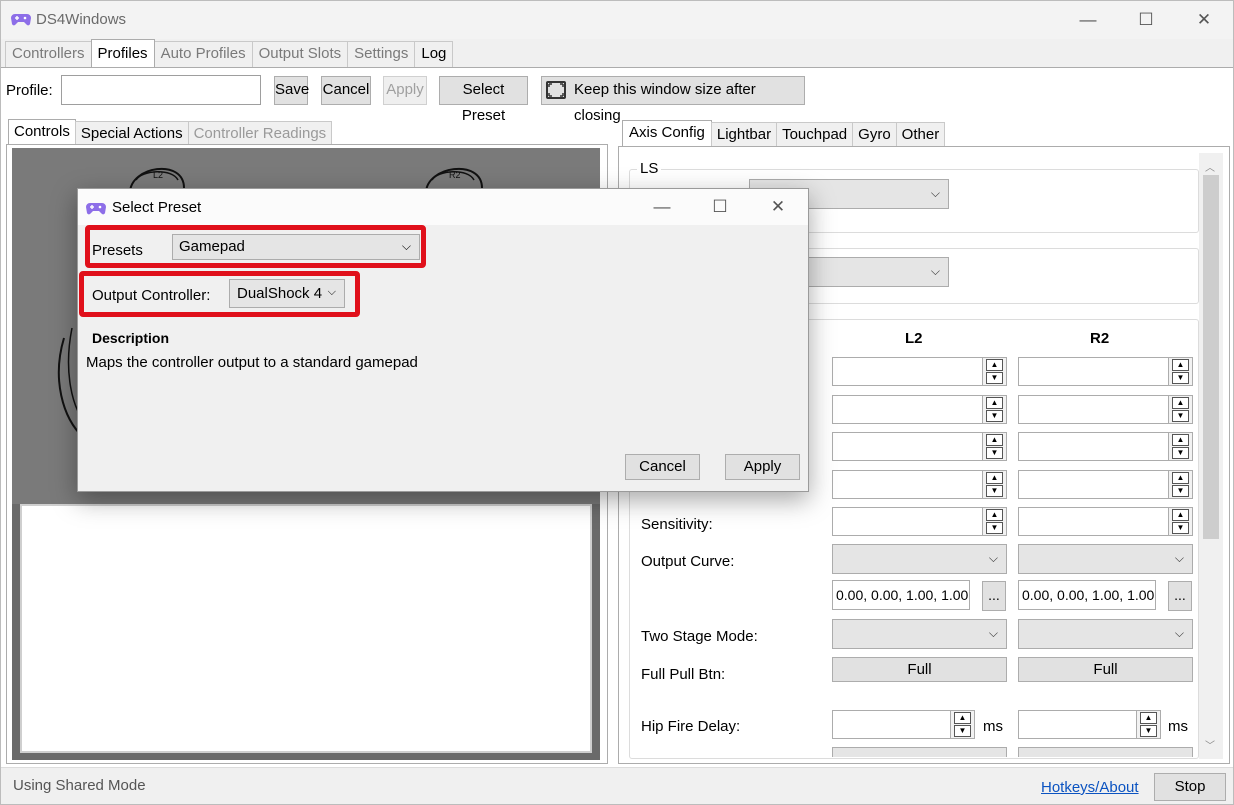  I want to click on r2-custom-curve-input: 0.00, 0.00, 1.00, 1.00, so click(1087, 595).